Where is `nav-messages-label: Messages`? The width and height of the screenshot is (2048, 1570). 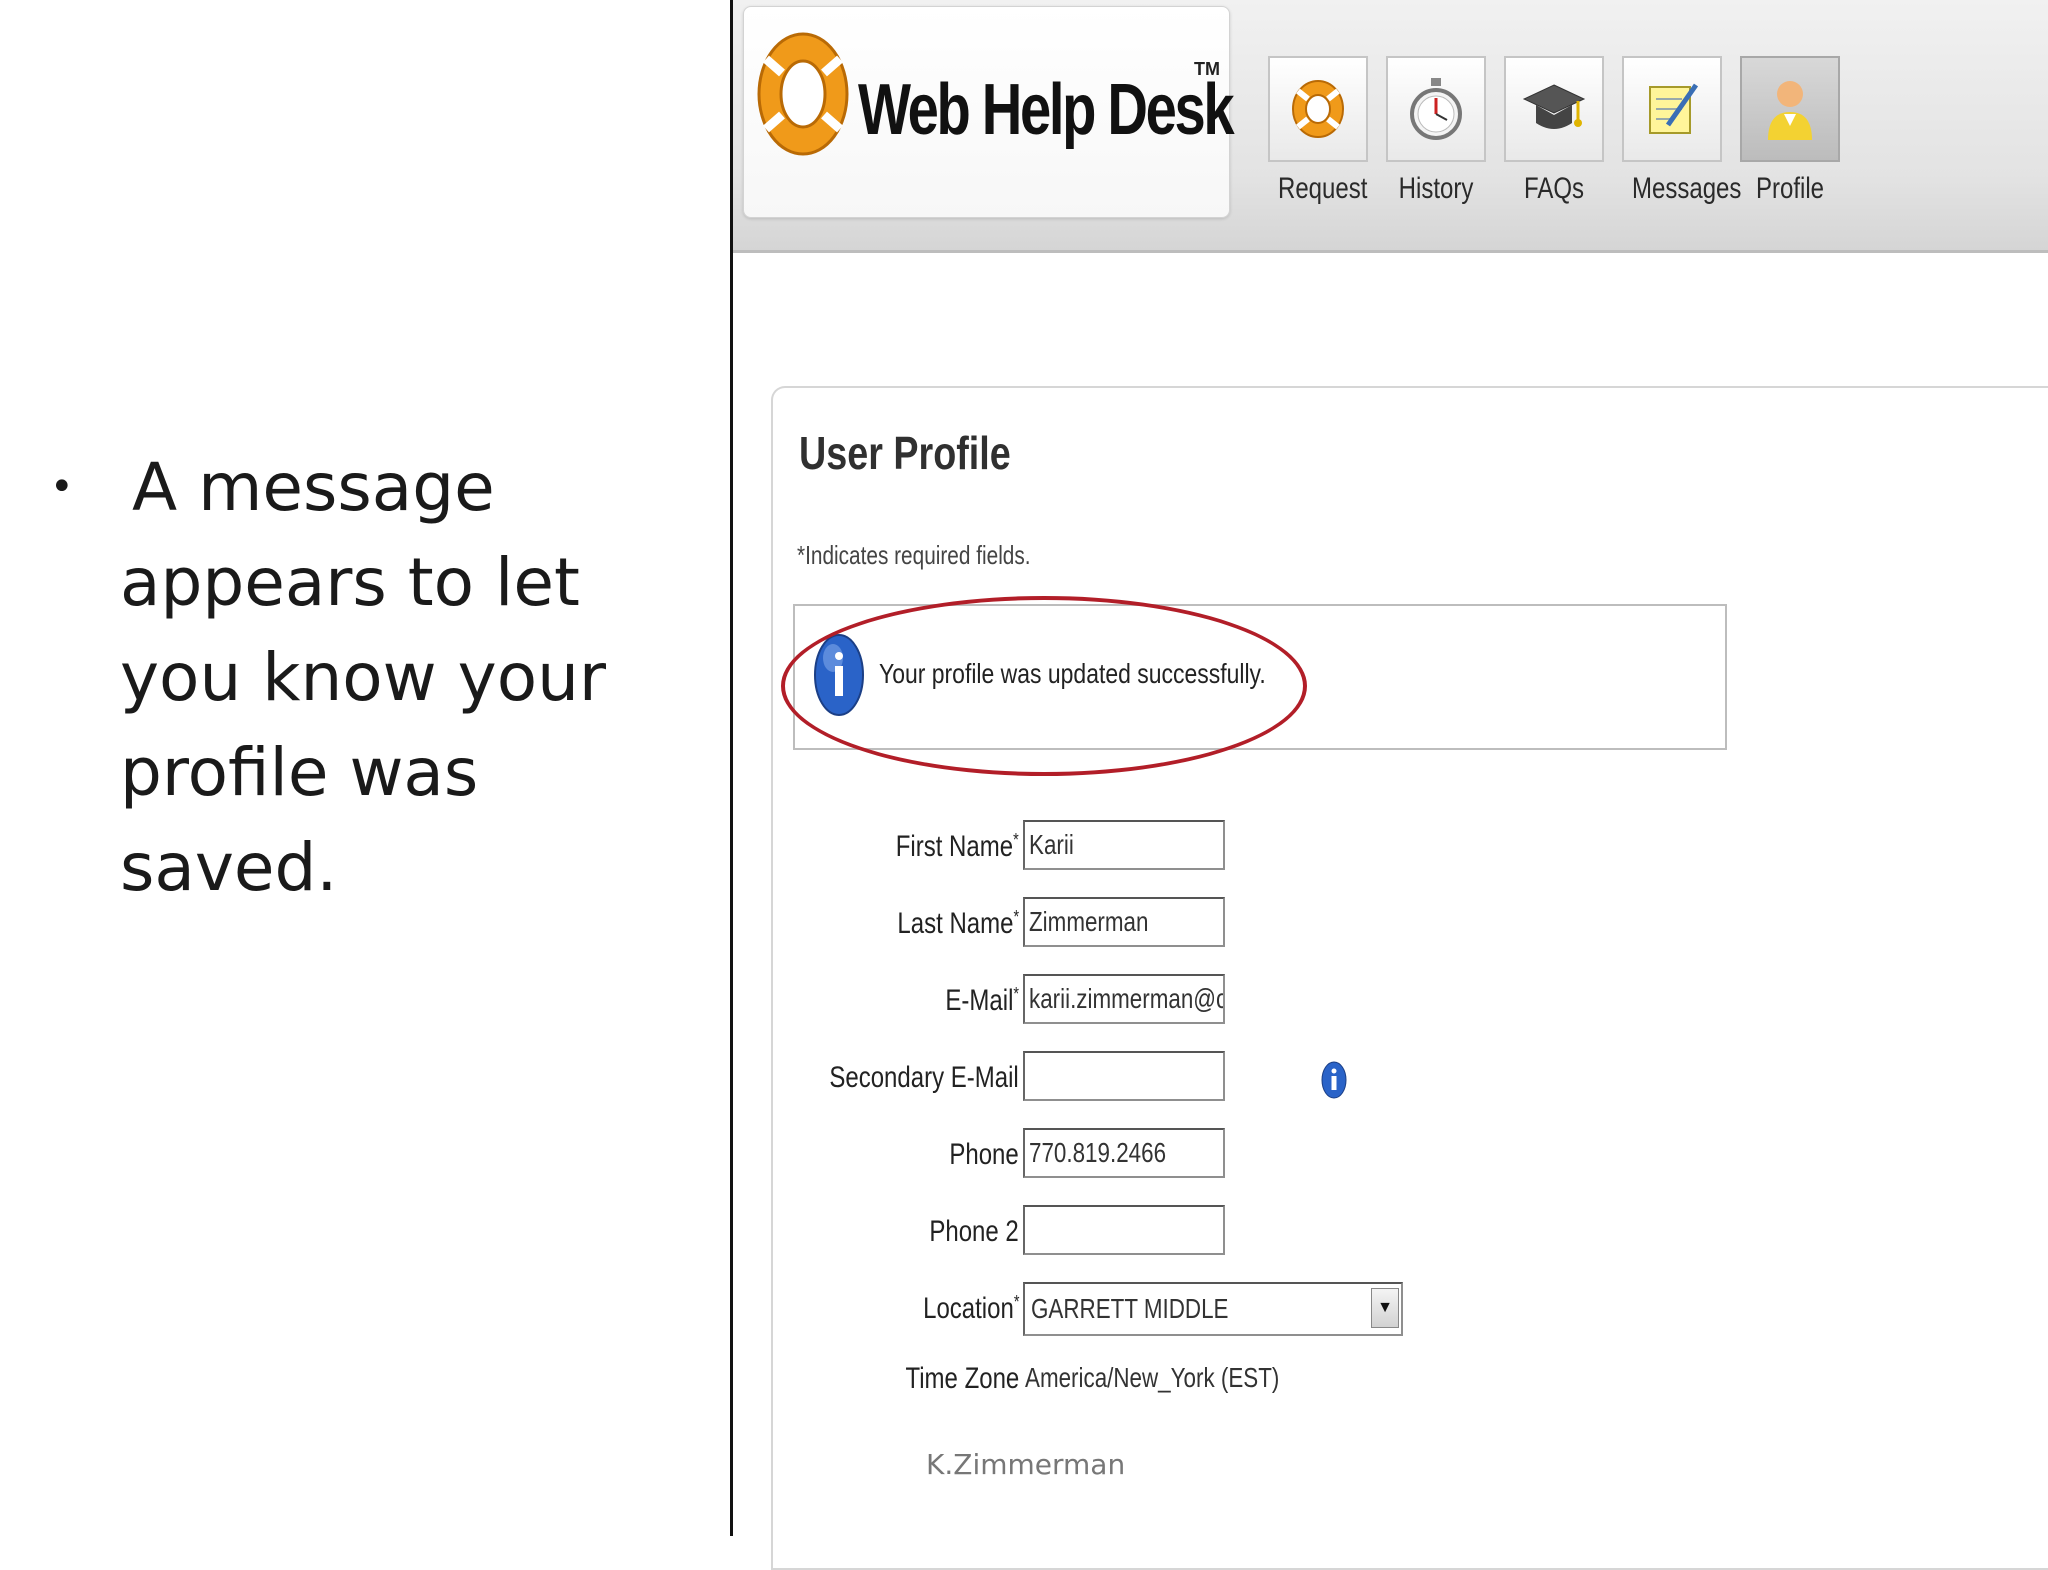 nav-messages-label: Messages is located at coordinates (1687, 188).